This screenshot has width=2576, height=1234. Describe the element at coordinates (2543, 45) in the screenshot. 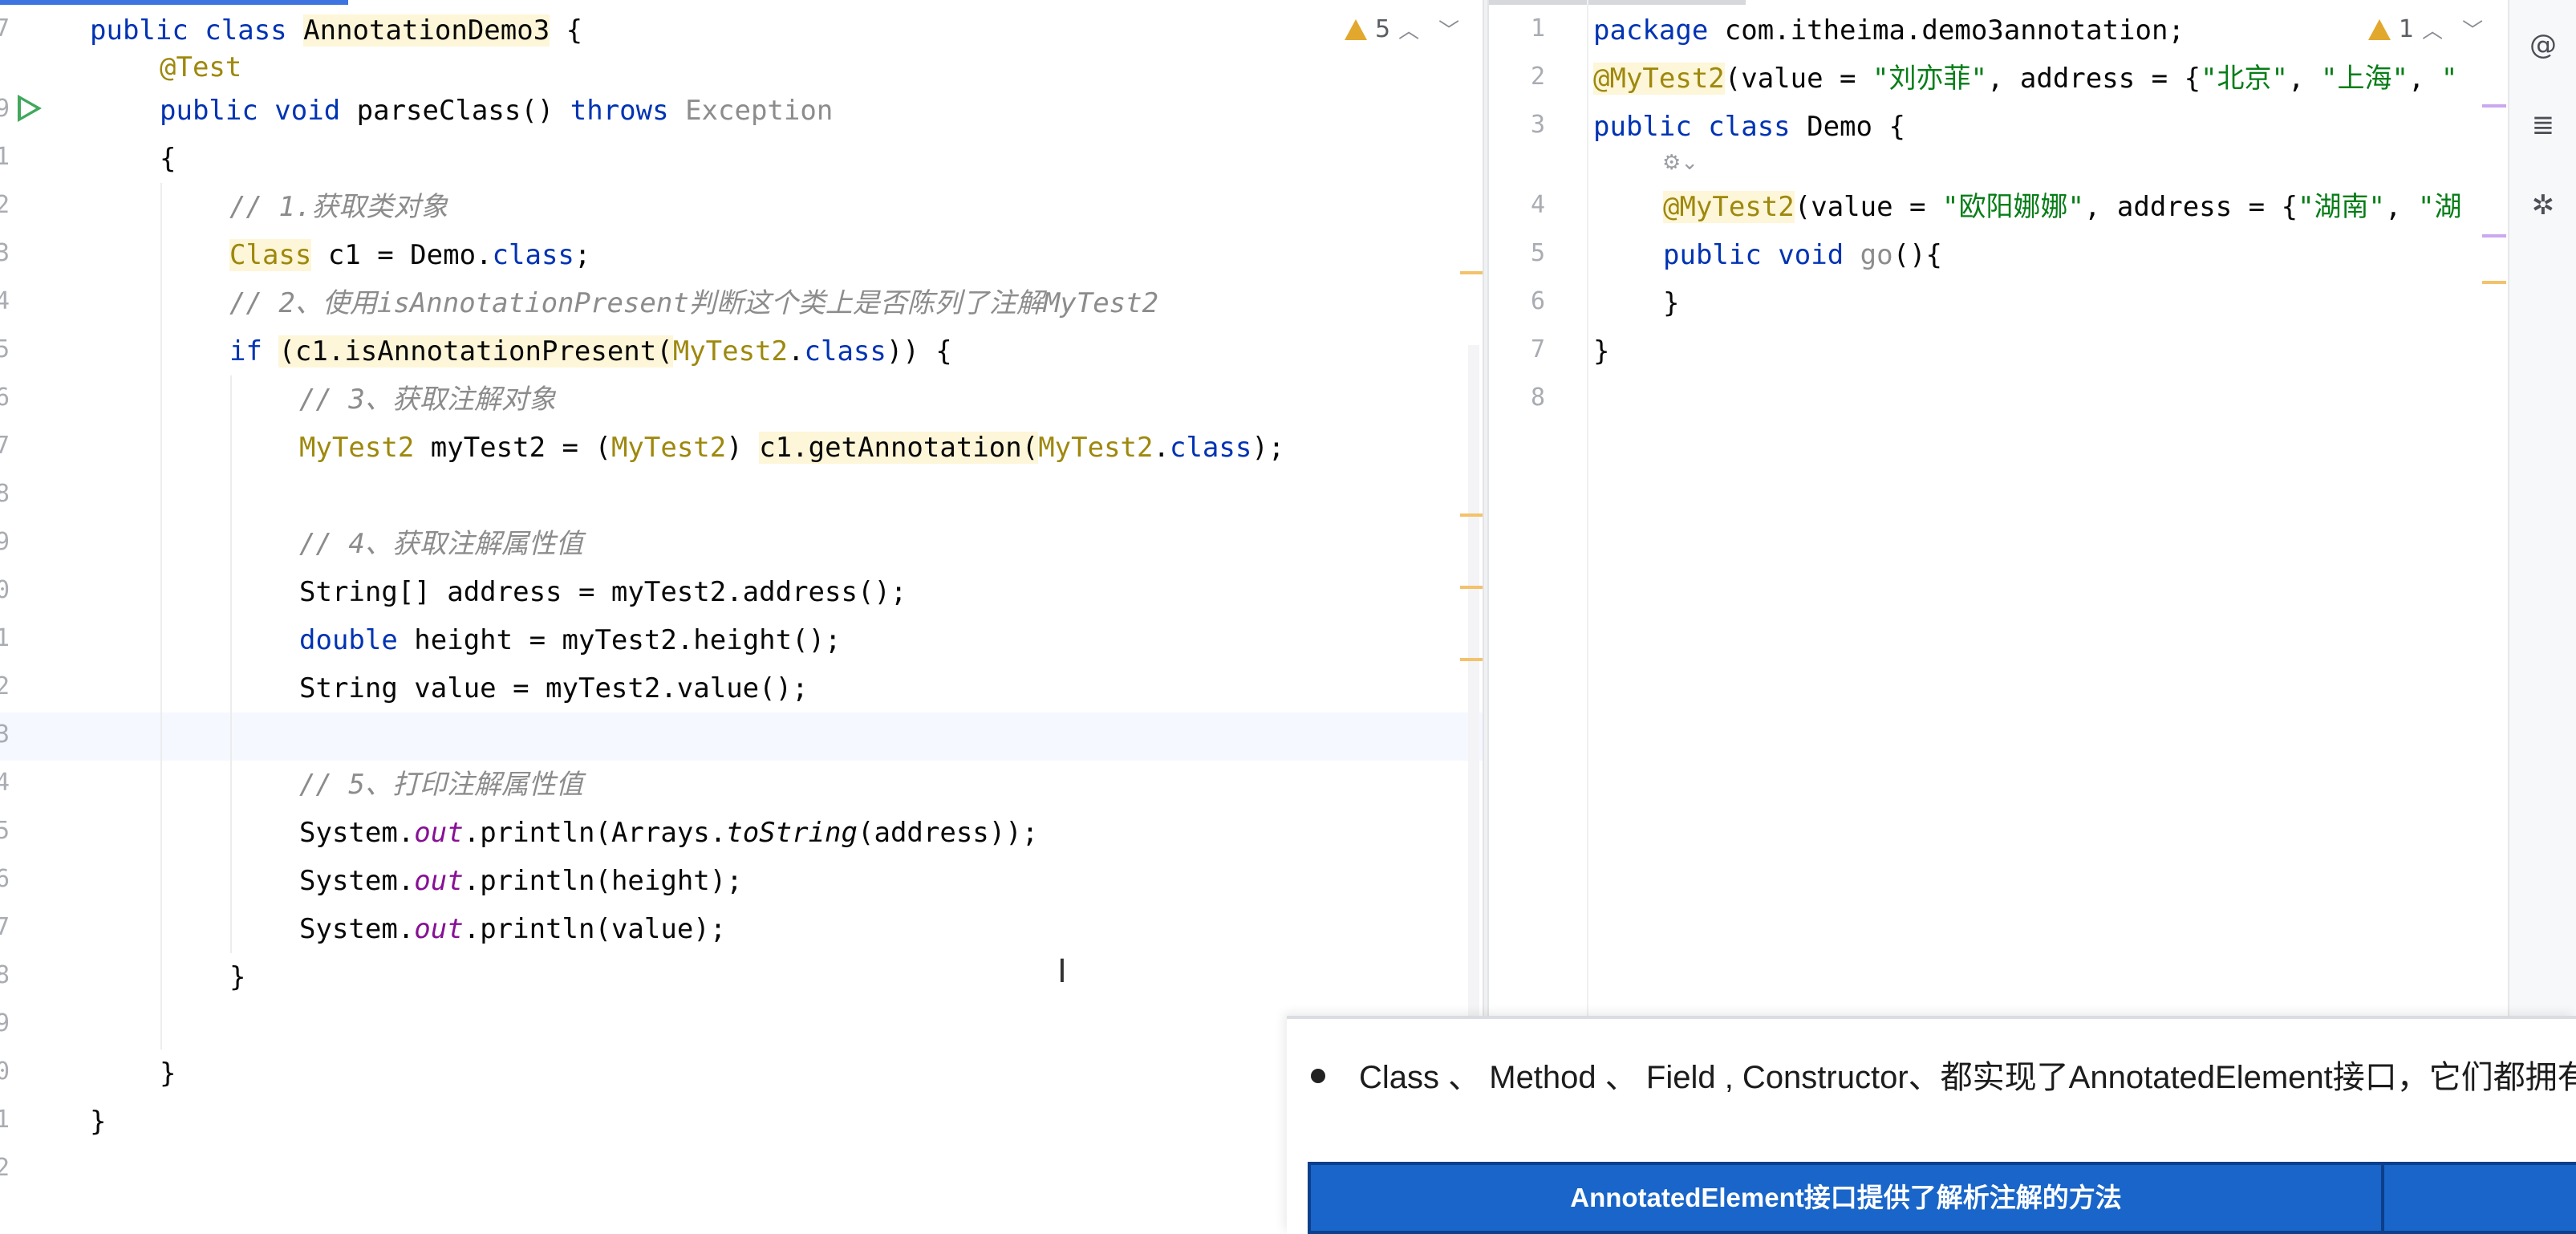

I see `ai-assistant-icon: @` at that location.